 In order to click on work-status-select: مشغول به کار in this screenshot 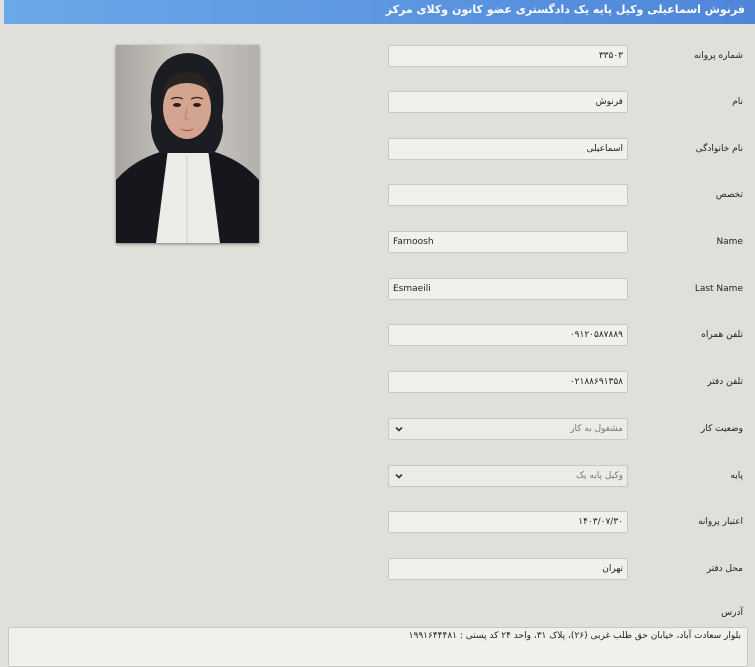, I will do `click(508, 429)`.